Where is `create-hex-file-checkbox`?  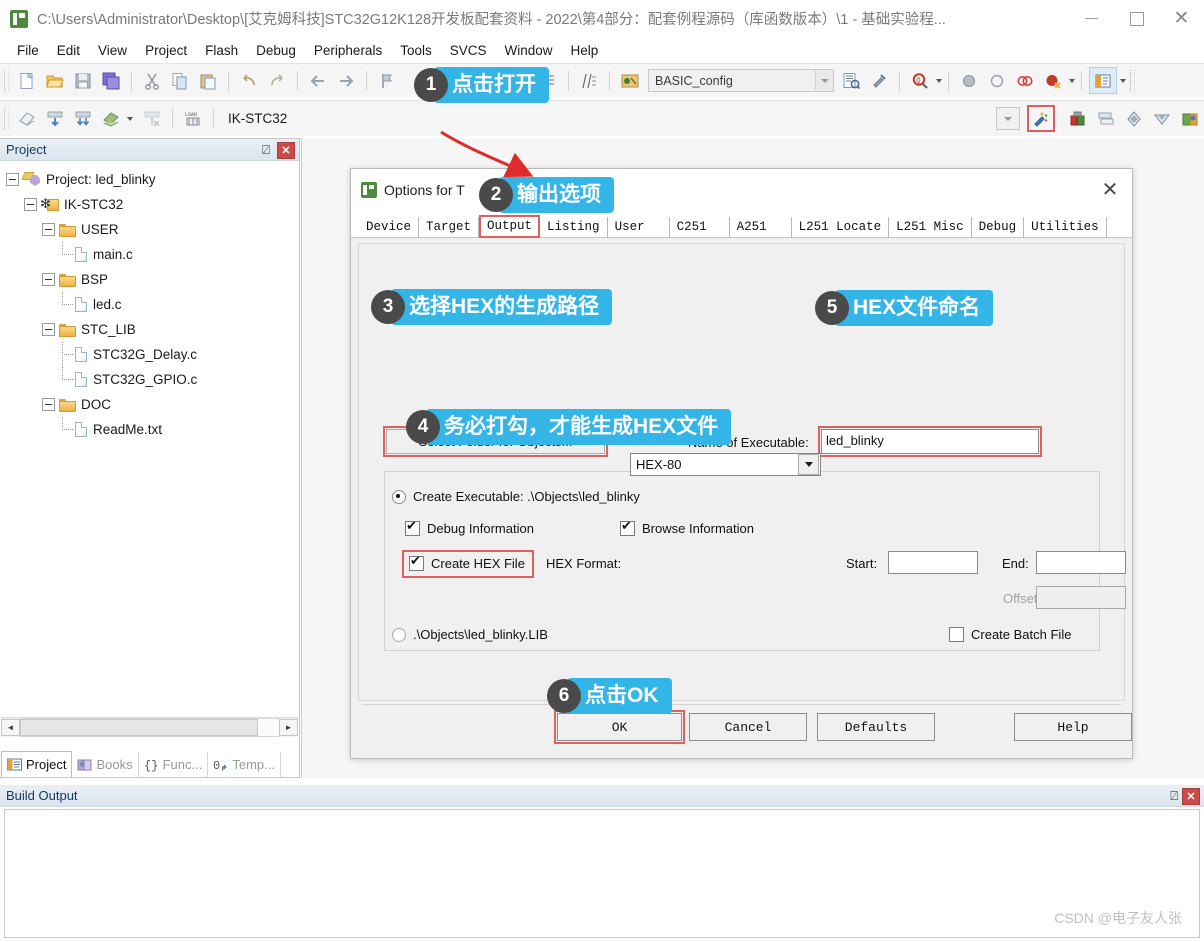
create-hex-file-checkbox is located at coordinates (416, 562).